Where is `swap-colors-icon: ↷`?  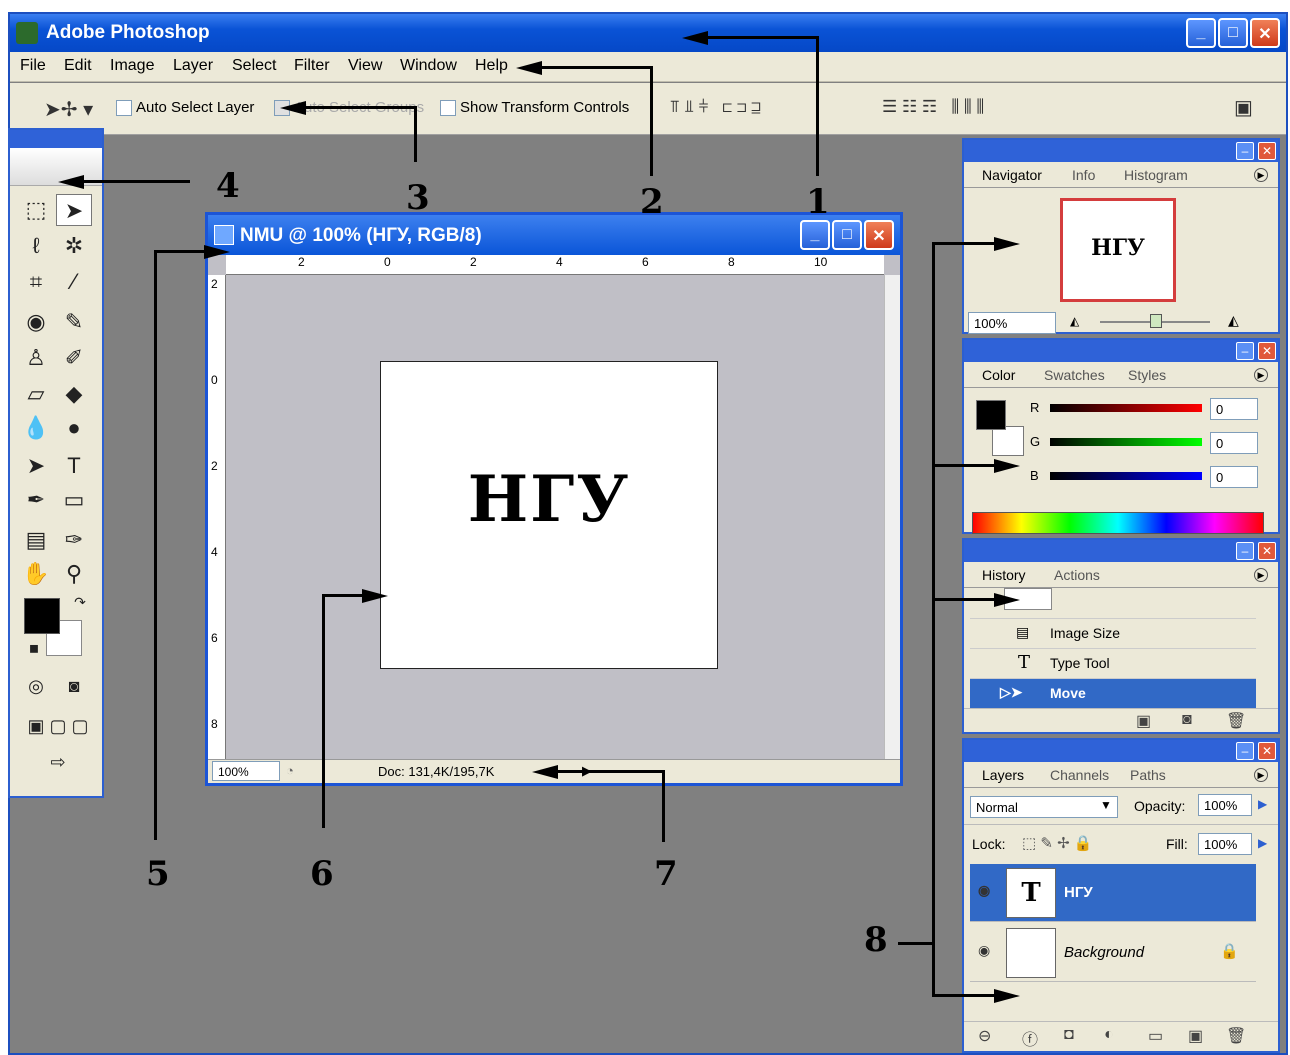
swap-colors-icon: ↷ is located at coordinates (80, 602).